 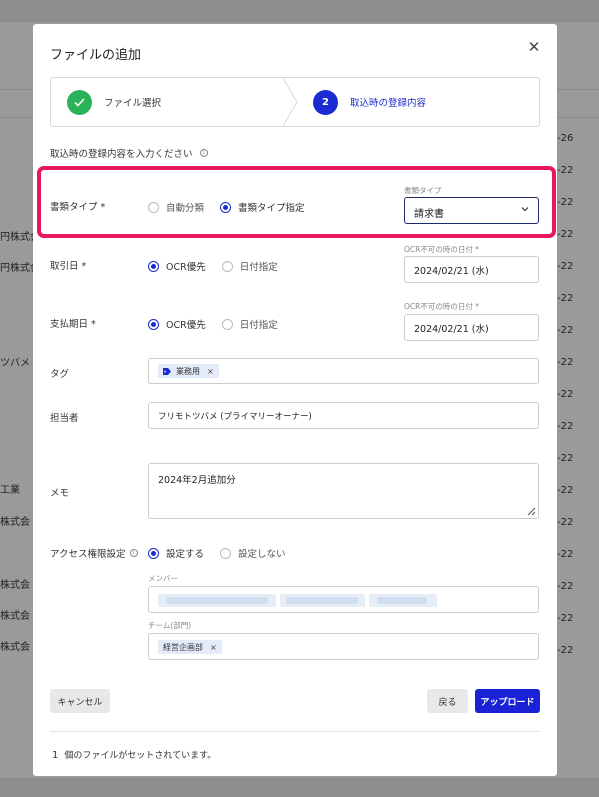 I want to click on step-label: ファイル選択, so click(x=133, y=103).